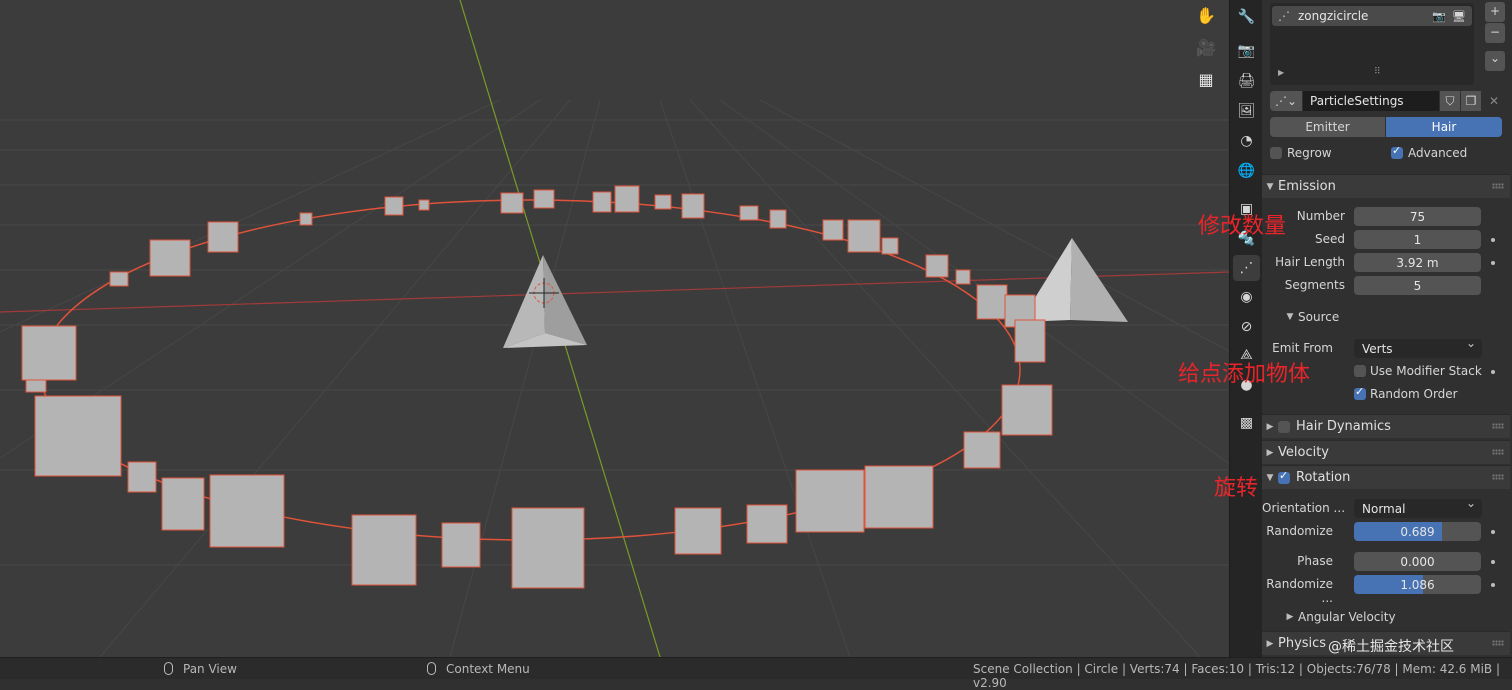  What do you see at coordinates (1343, 426) in the screenshot?
I see `hair-dynamics-title: Hair Dynamics` at bounding box center [1343, 426].